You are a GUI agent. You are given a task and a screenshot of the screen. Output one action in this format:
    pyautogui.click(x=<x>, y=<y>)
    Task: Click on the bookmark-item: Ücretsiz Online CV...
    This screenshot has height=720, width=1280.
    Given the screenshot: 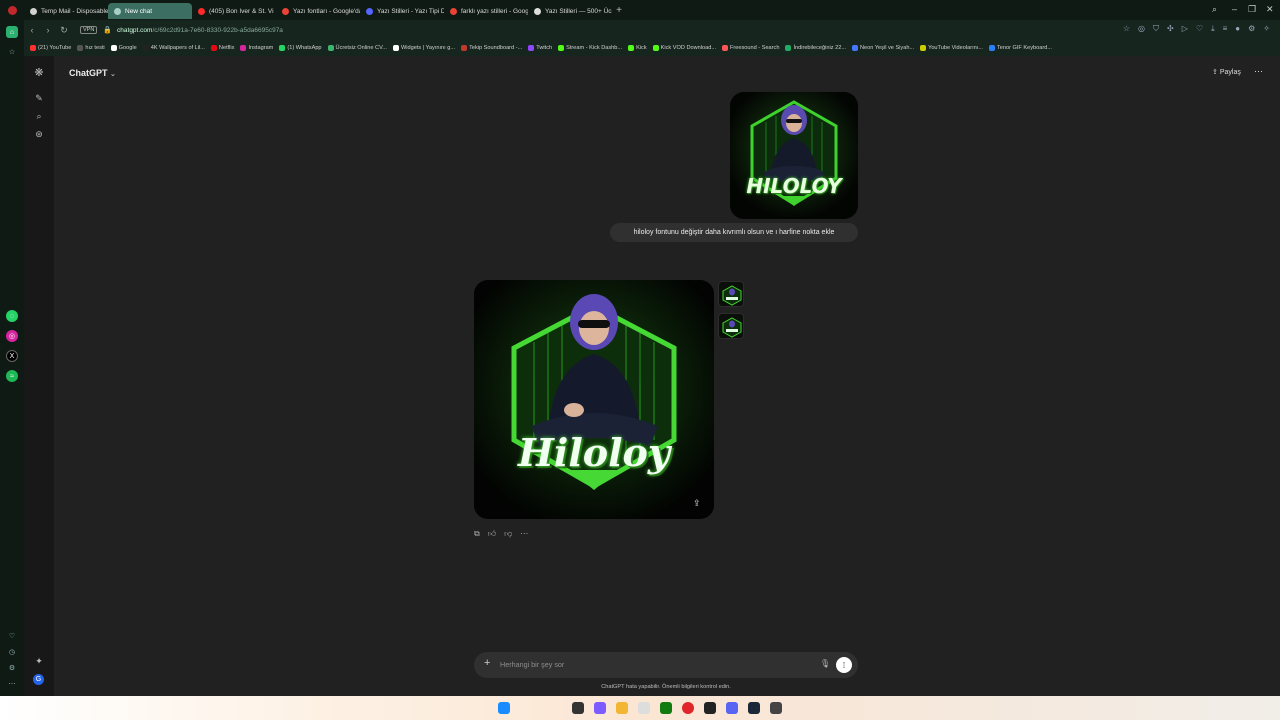 What is the action you would take?
    pyautogui.click(x=357, y=48)
    